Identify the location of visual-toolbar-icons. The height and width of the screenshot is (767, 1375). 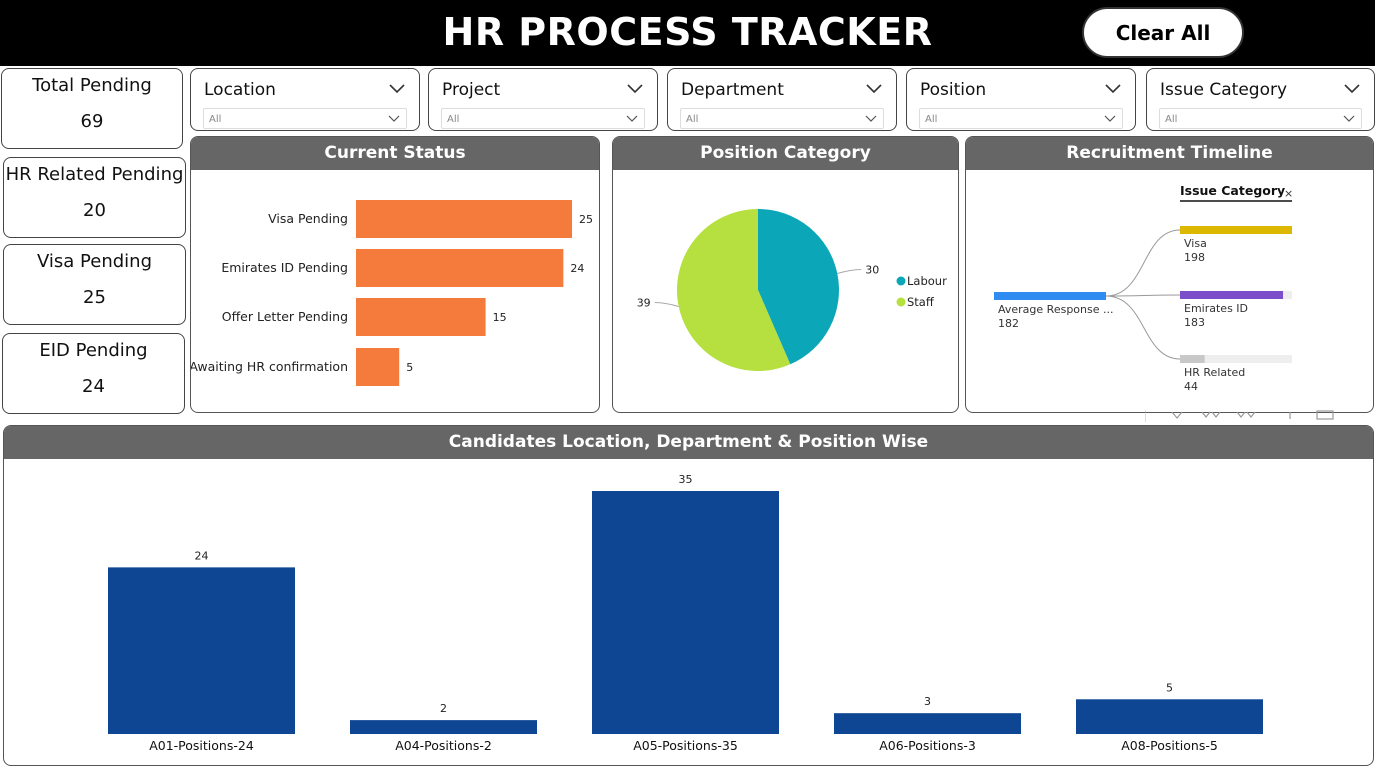
(1239, 416).